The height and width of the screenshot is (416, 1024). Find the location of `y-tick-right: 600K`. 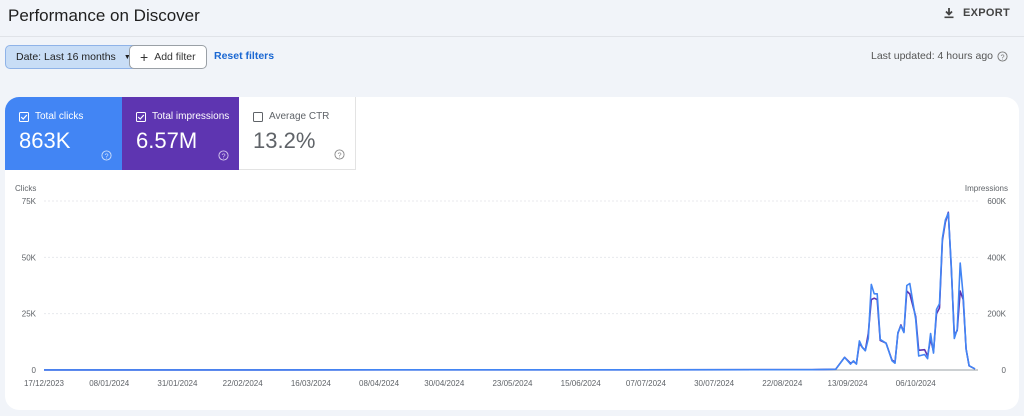

y-tick-right: 600K is located at coordinates (996, 201).